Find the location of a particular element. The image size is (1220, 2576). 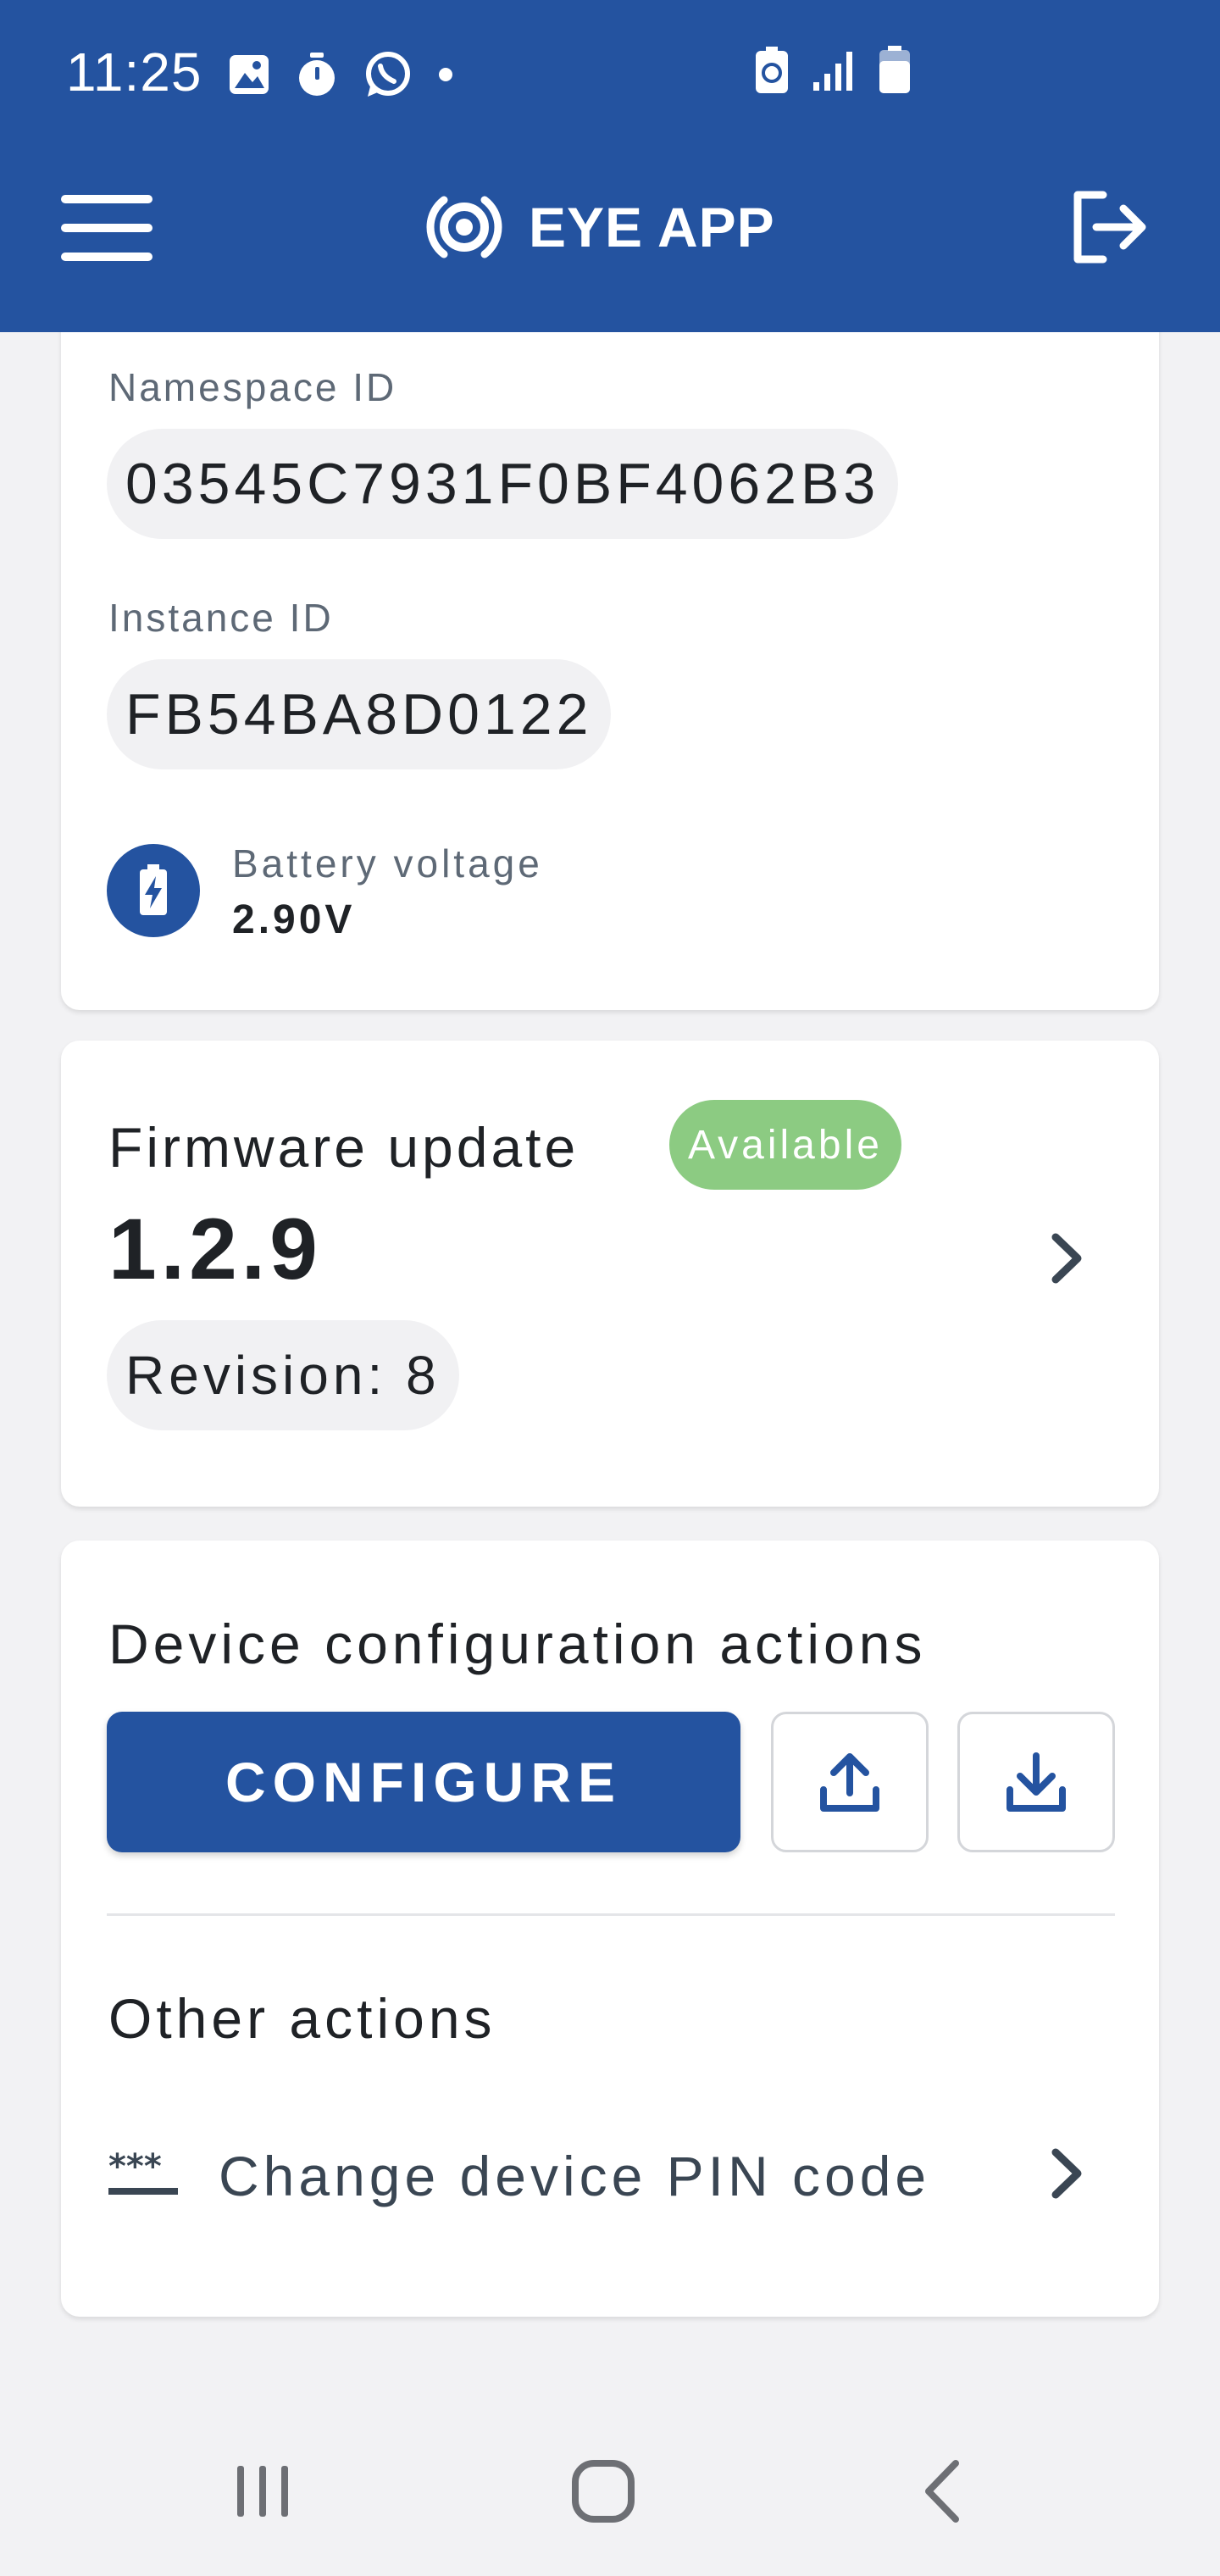

firmware-version: 1.2.9 is located at coordinates (215, 1249).